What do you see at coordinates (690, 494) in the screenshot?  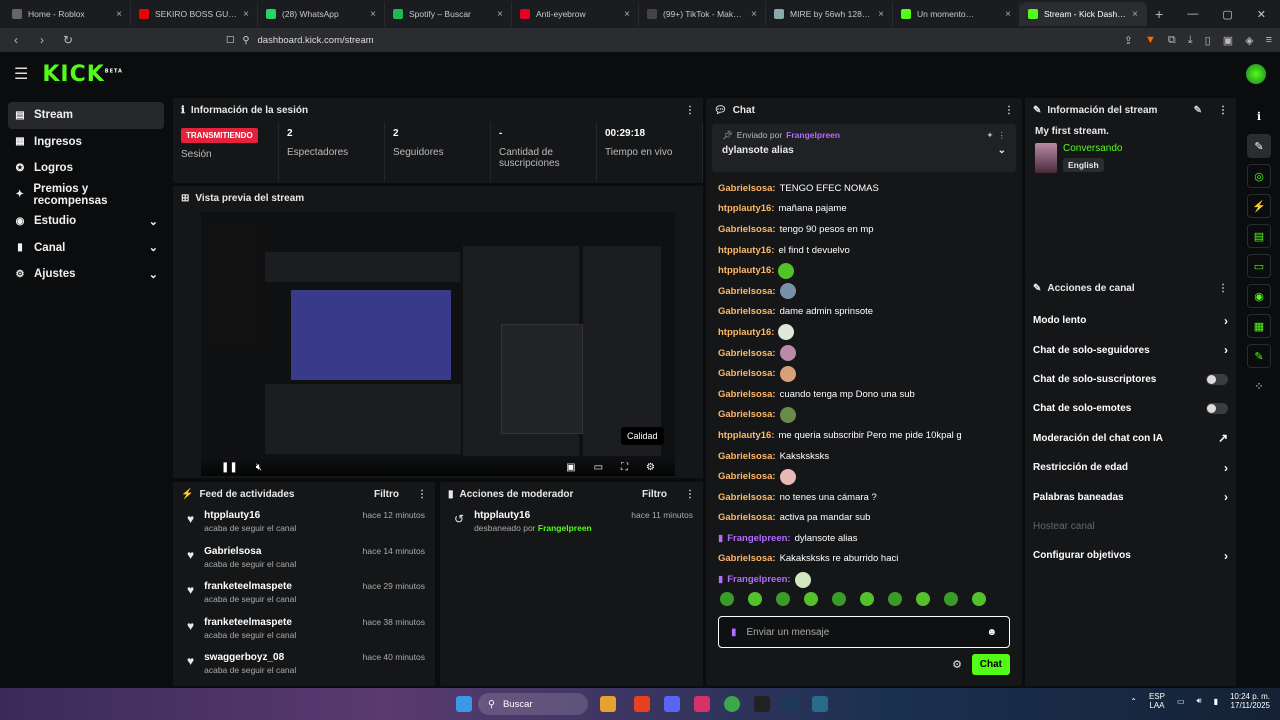 I see `more-icon: ⋮` at bounding box center [690, 494].